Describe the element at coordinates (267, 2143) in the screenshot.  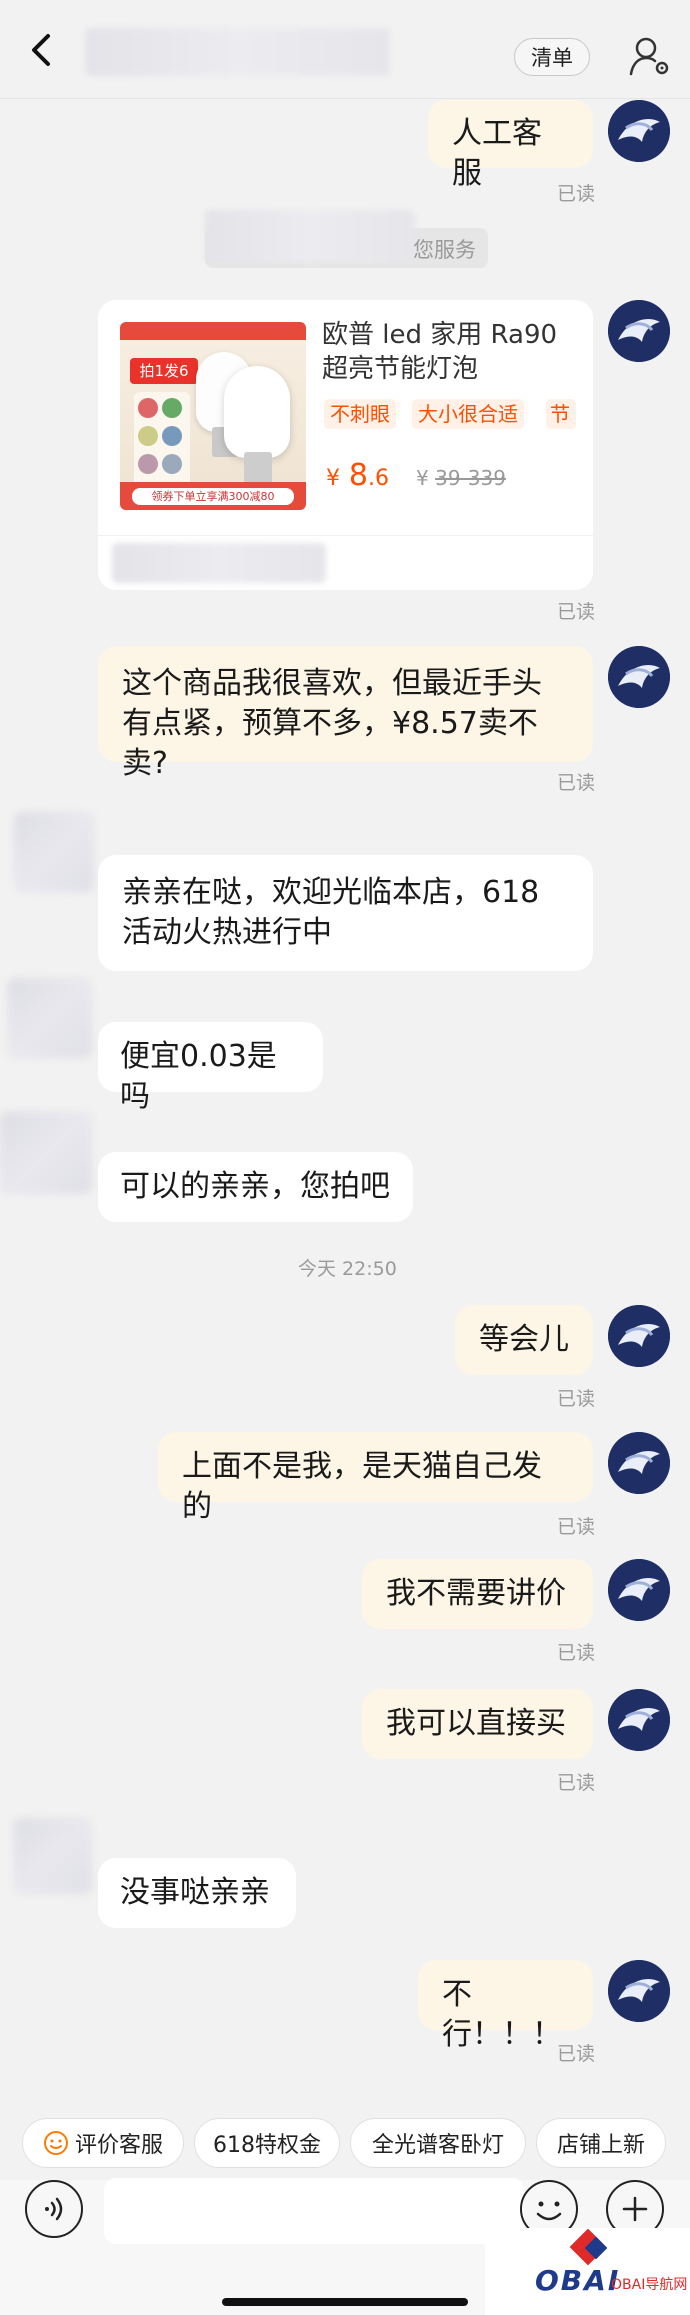
I see `quick-reply-618: 618特权金` at that location.